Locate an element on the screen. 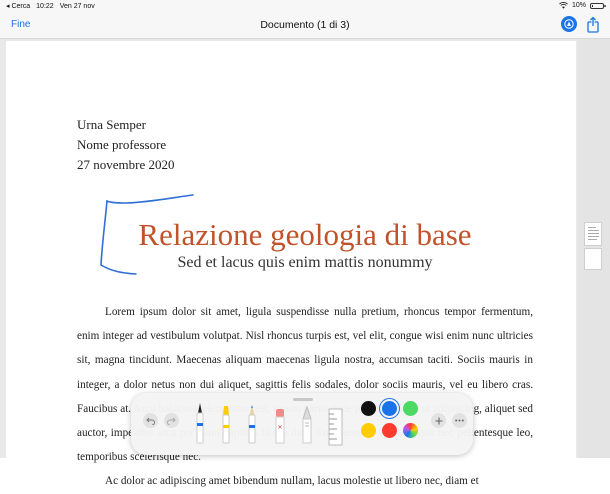 The image size is (610, 494). add-shape-button is located at coordinates (438, 420).